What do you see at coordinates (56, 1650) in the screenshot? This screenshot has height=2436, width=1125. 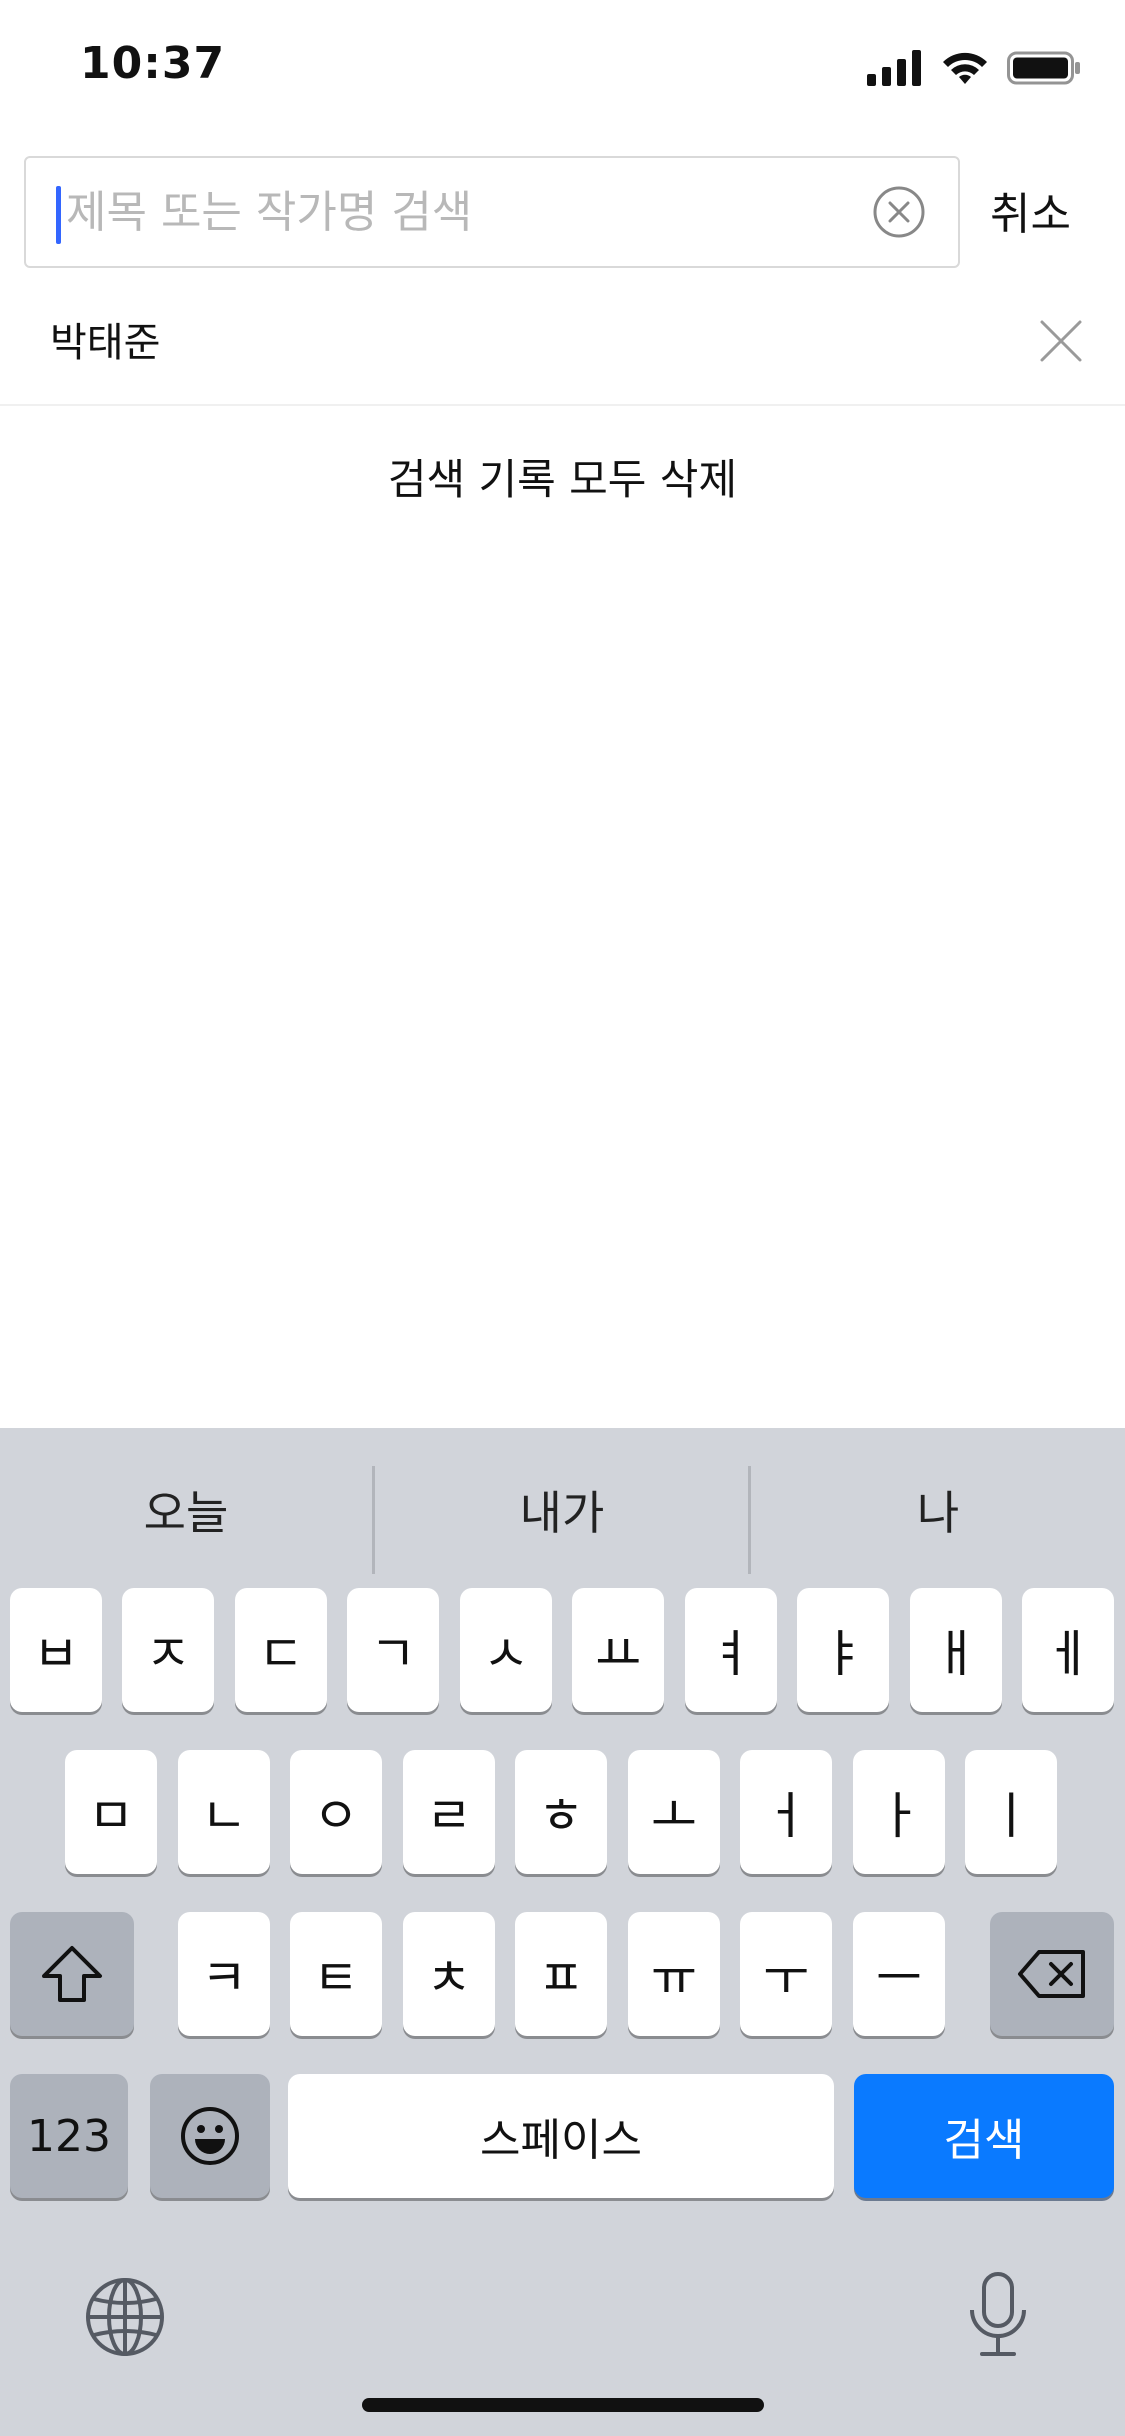 I see `key: ㅂ` at bounding box center [56, 1650].